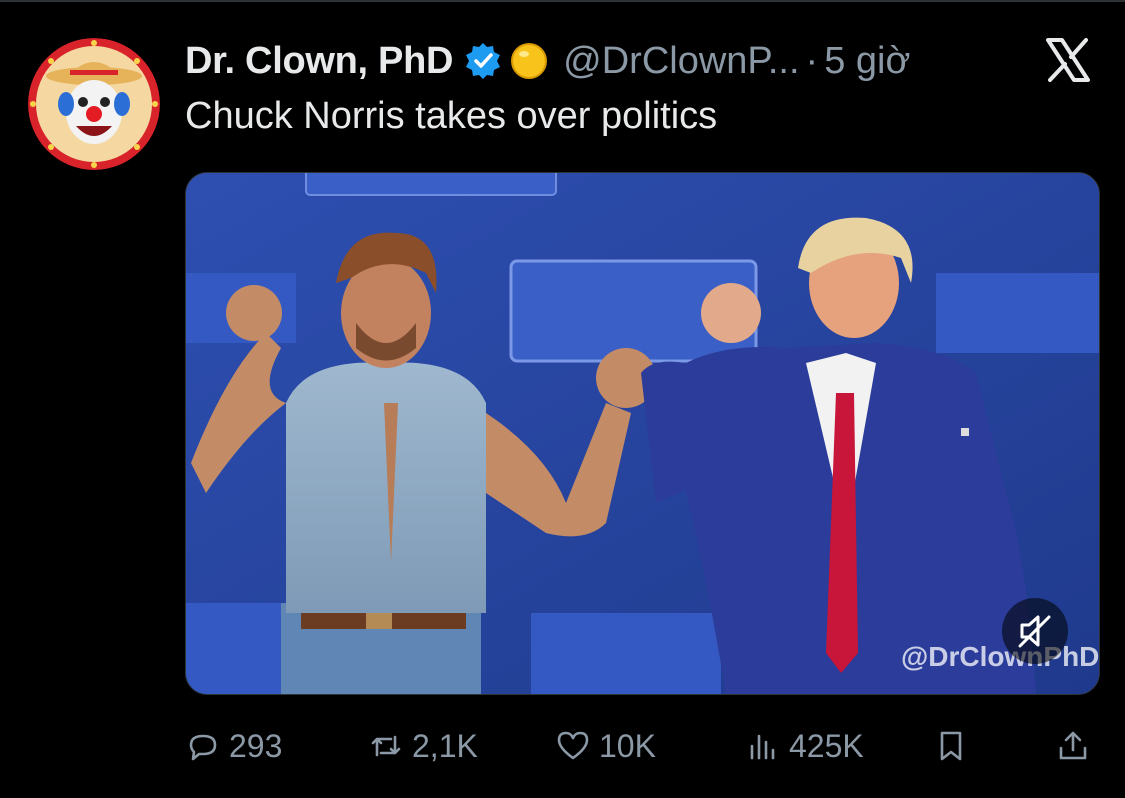  I want to click on views-chart-icon, so click(762, 747).